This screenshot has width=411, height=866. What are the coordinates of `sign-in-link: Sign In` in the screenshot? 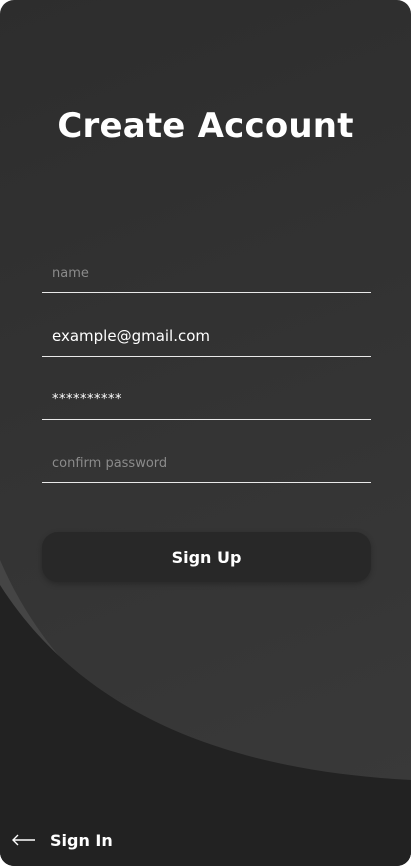 It's located at (62, 840).